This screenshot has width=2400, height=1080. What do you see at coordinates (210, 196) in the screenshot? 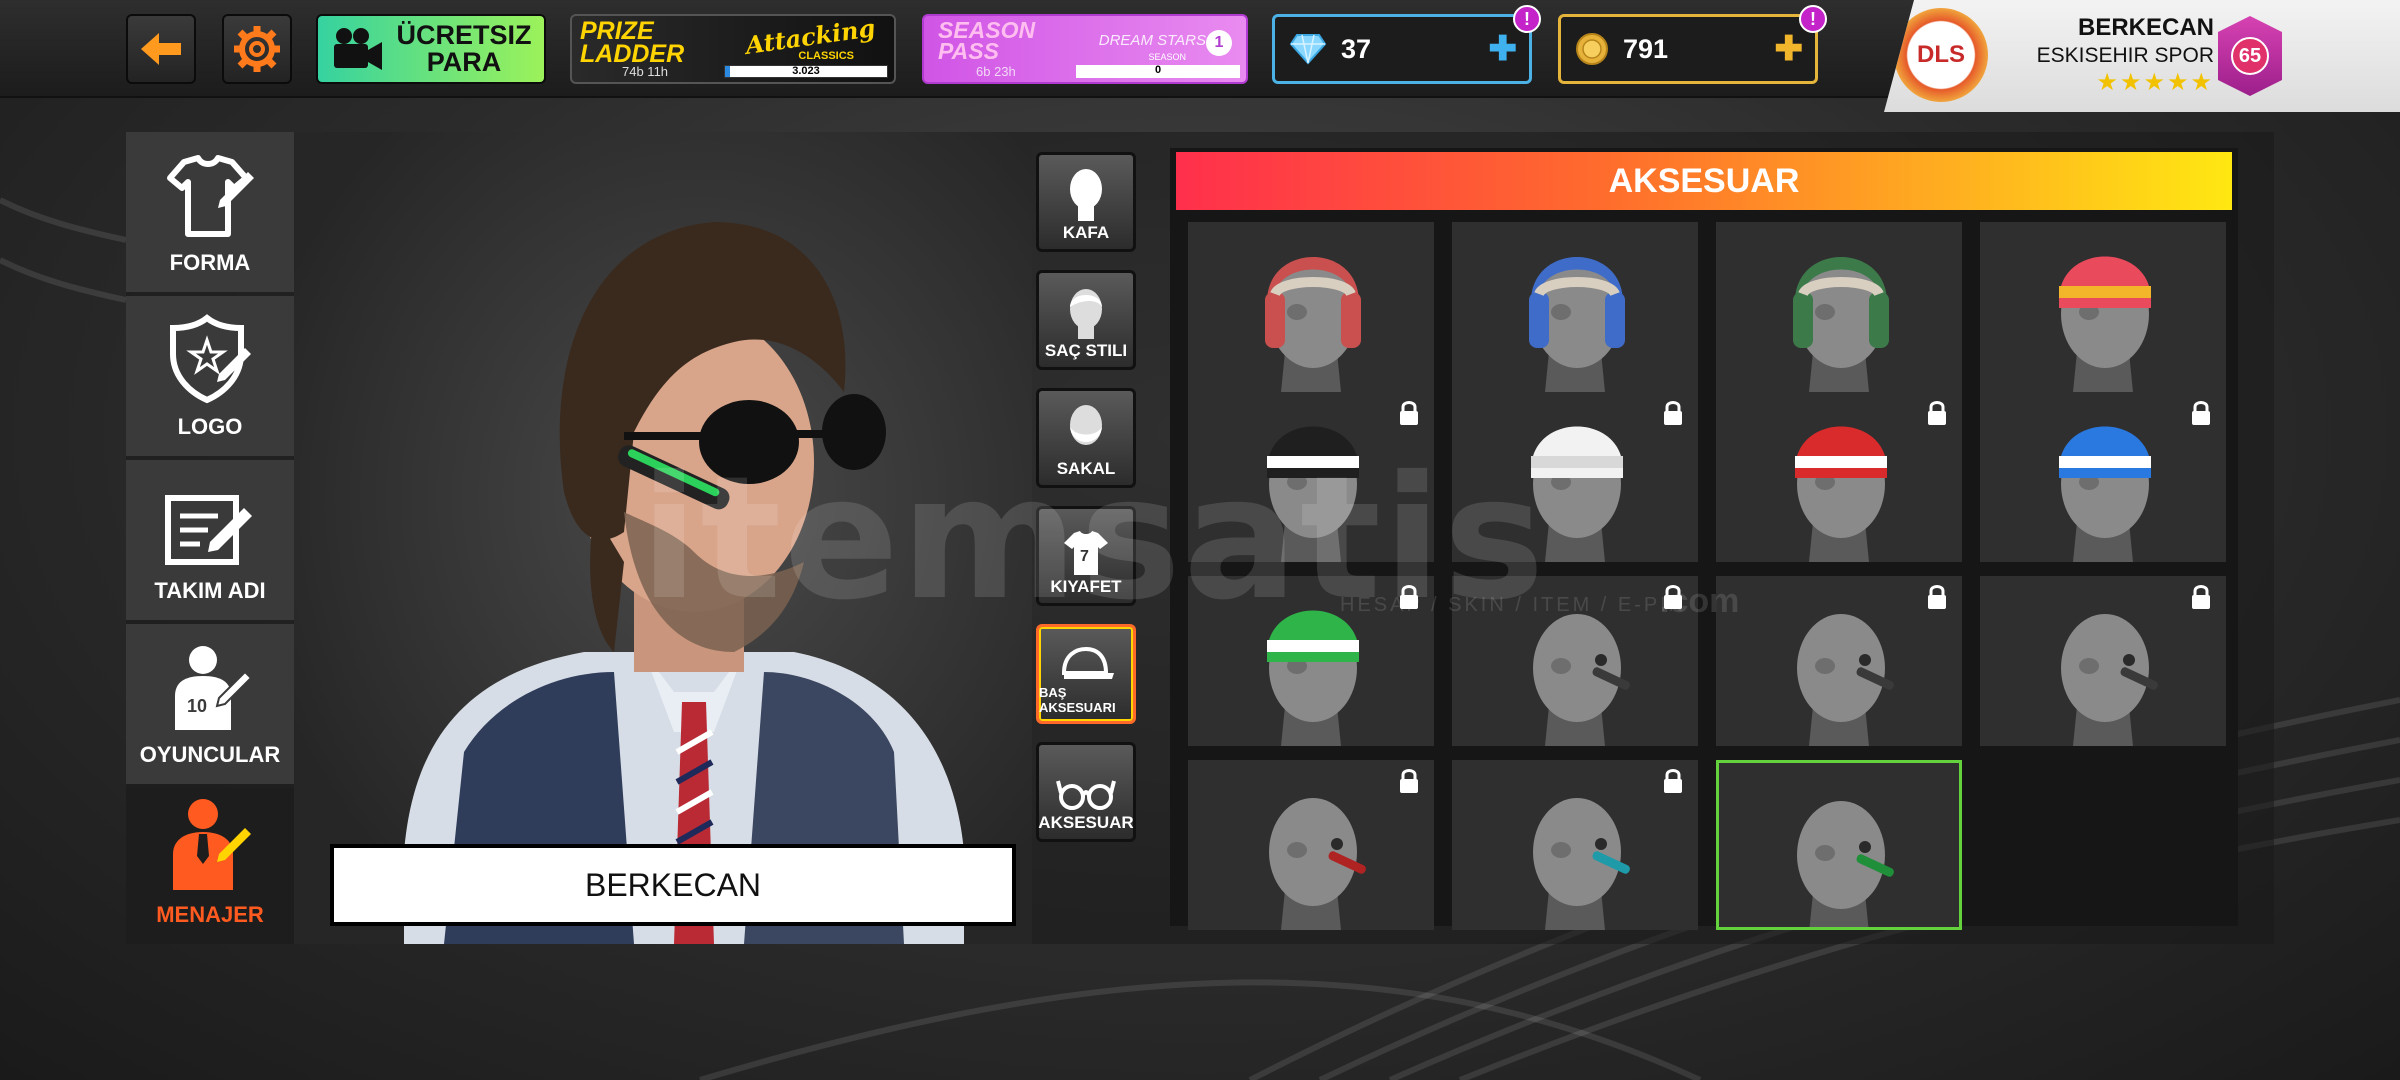
I see `shirt-edit-icon` at bounding box center [210, 196].